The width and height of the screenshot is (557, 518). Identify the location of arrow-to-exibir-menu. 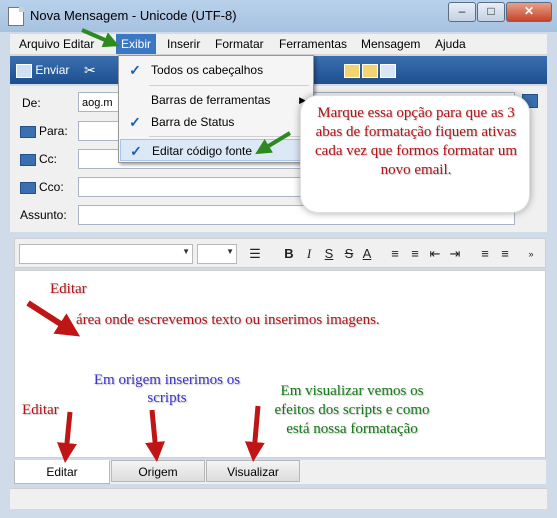
(100, 38).